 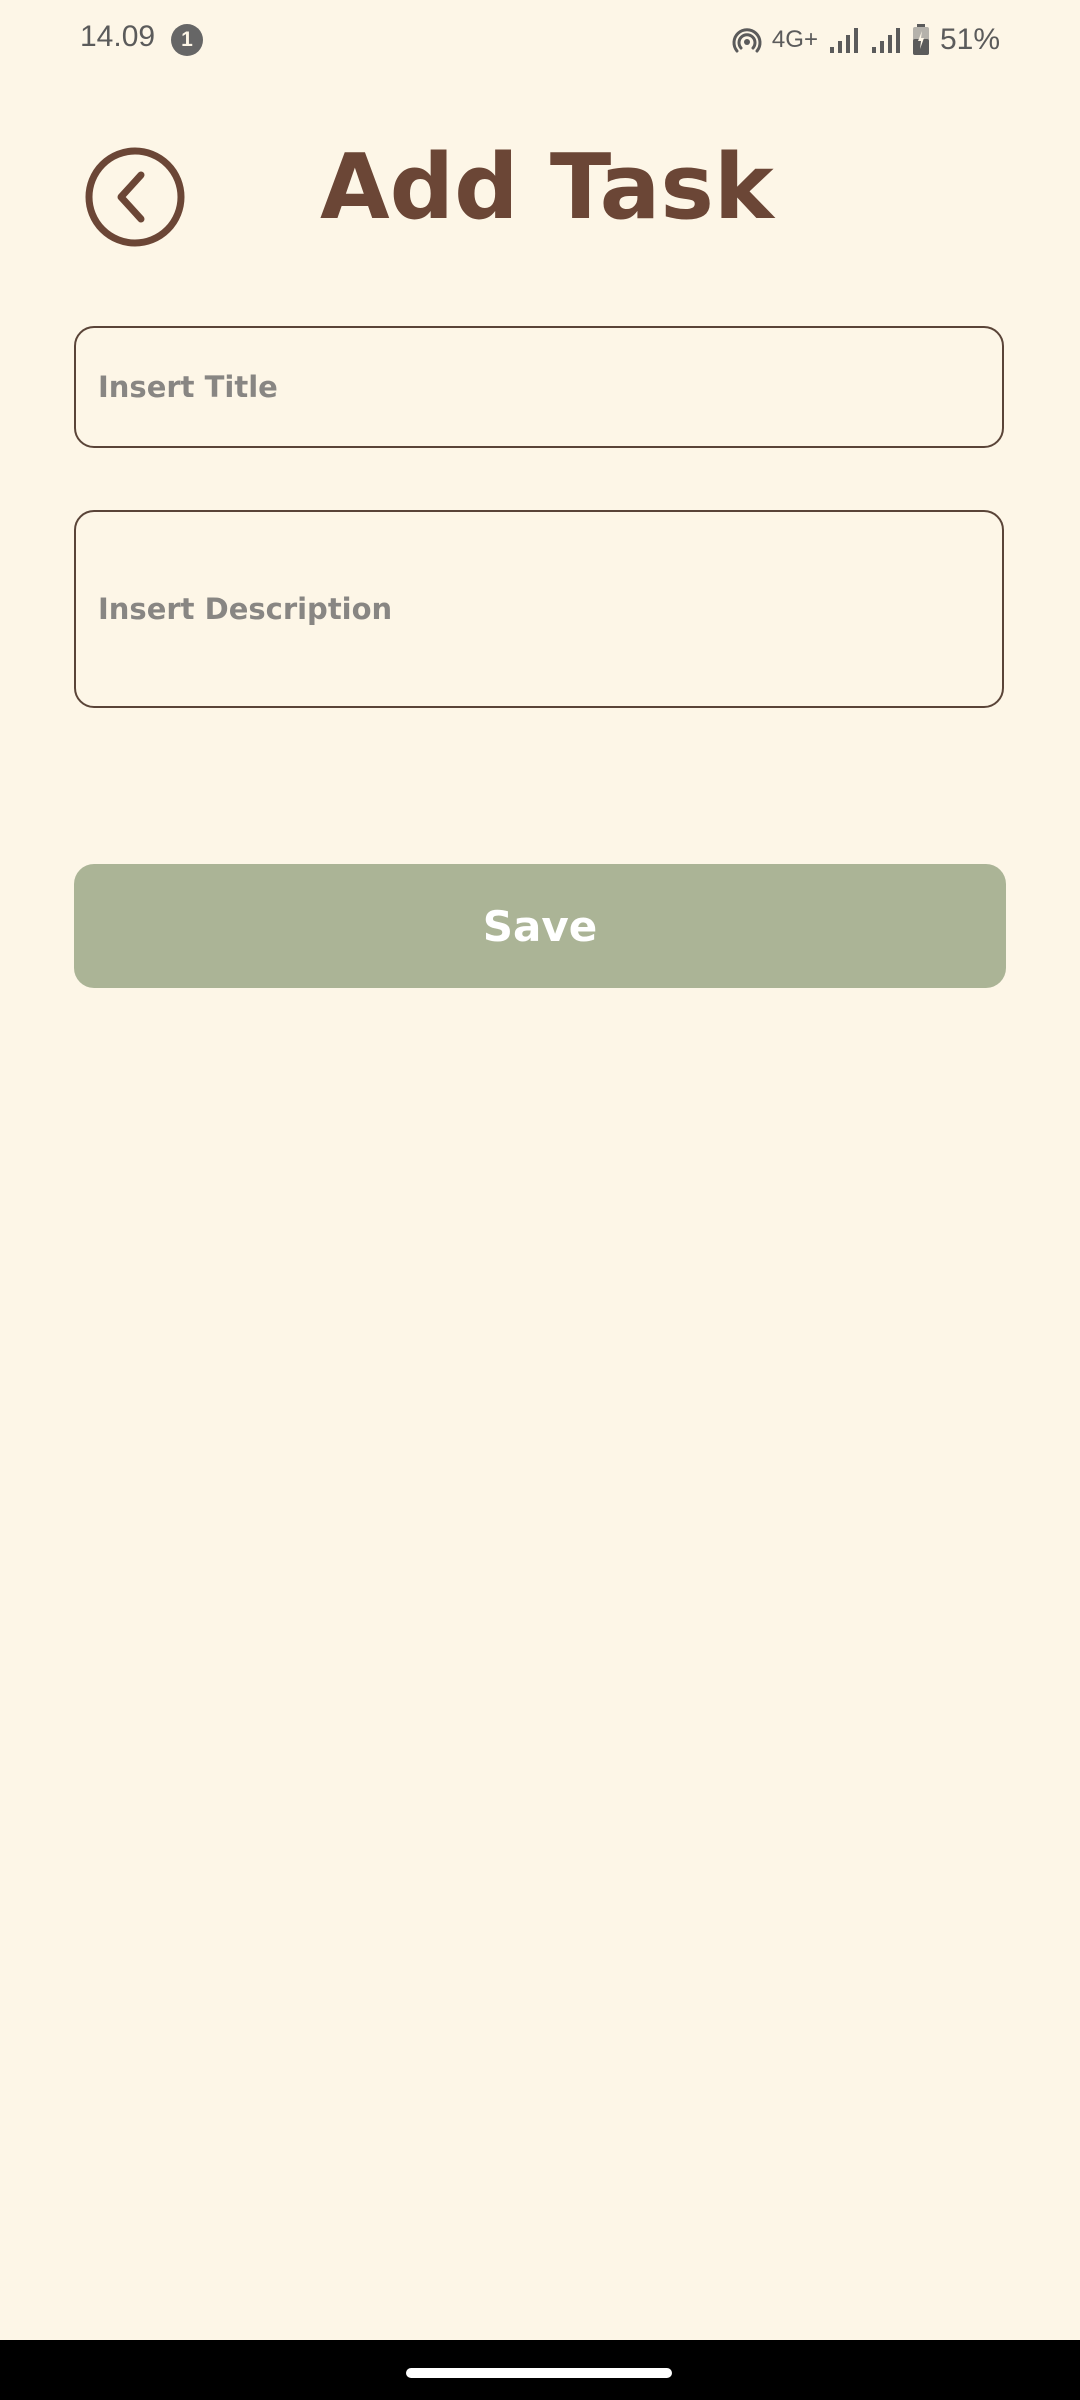 I want to click on back-button, so click(x=135, y=197).